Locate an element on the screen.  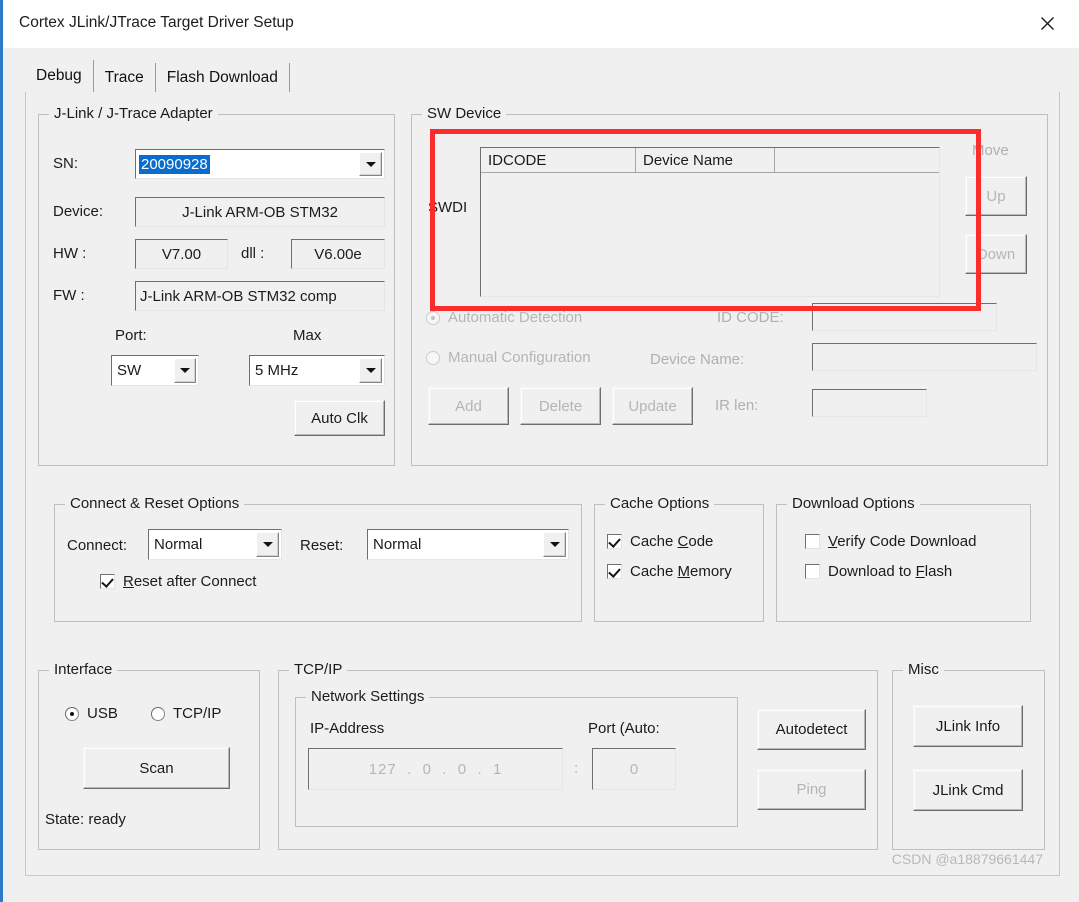
column-header-device-name: Device Name is located at coordinates (705, 160).